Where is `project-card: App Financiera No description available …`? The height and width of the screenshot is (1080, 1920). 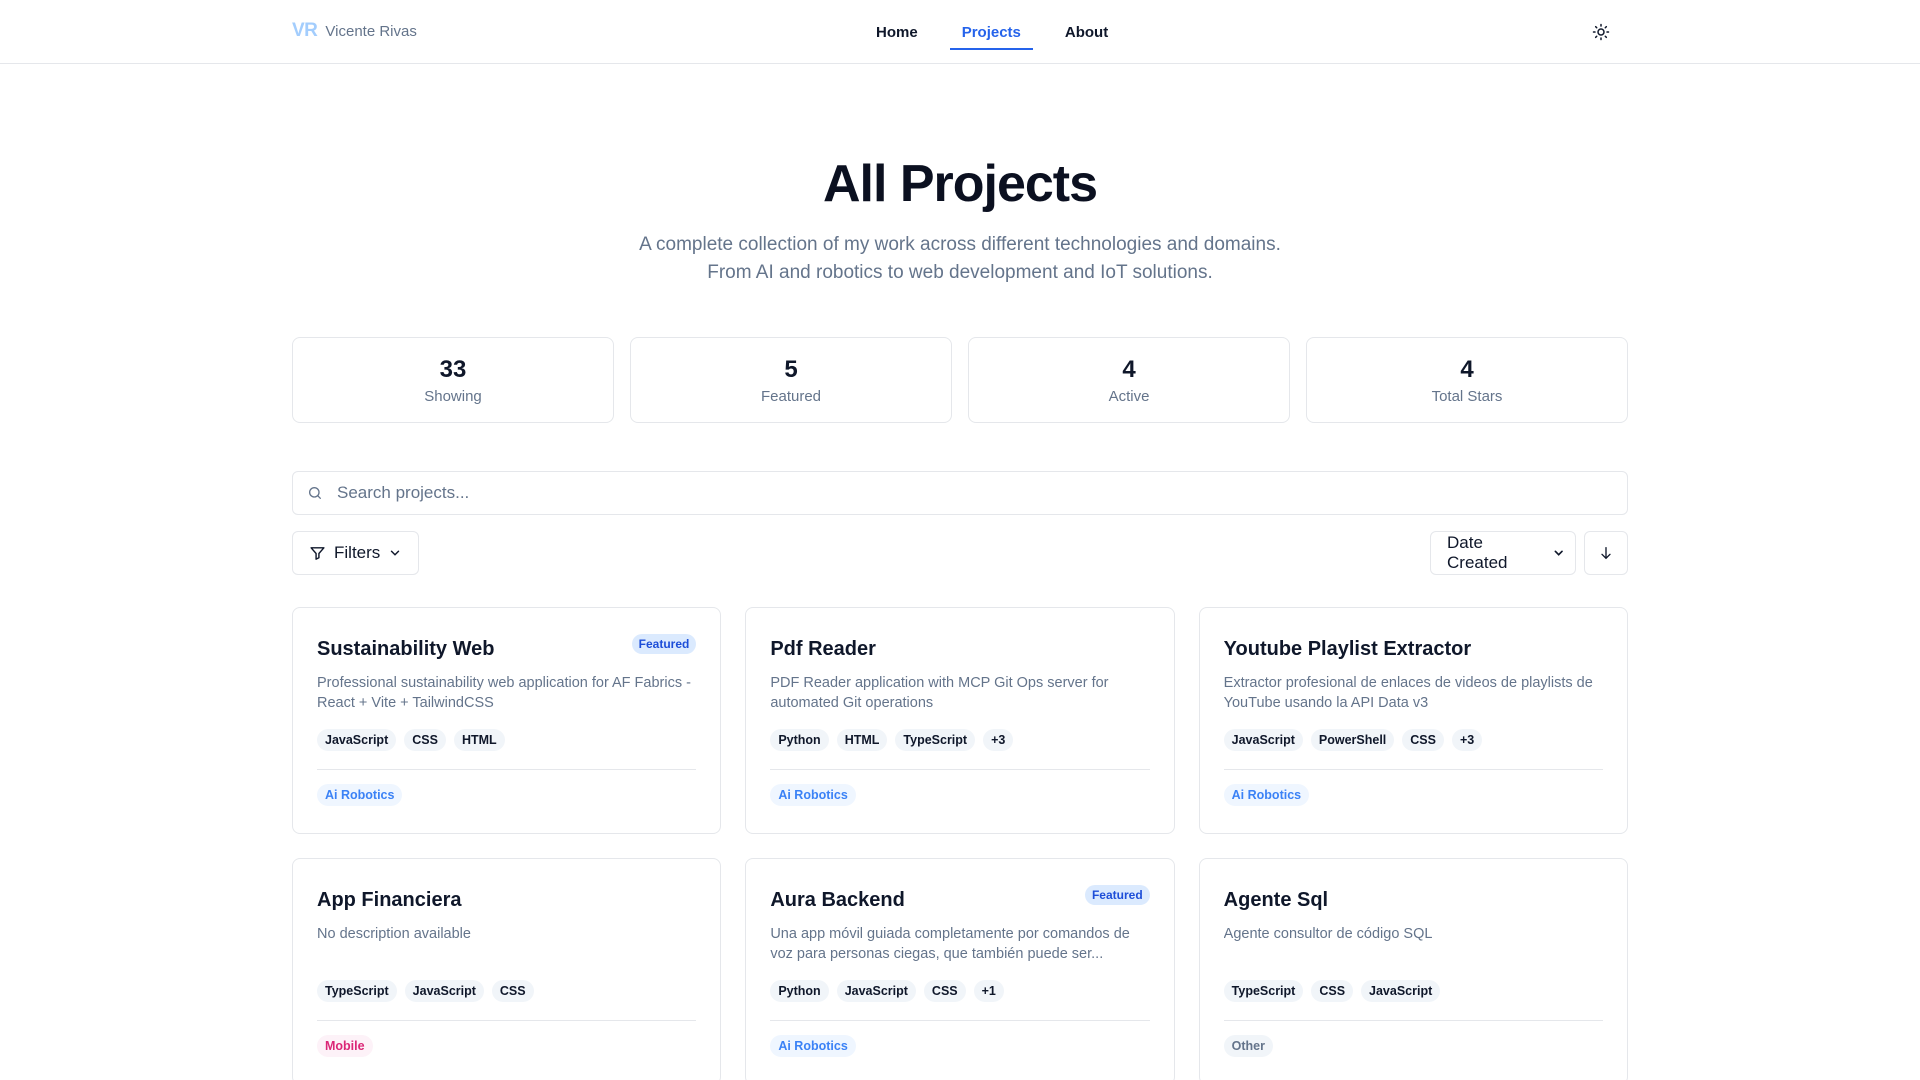
project-card: App Financiera No description available … is located at coordinates (507, 969).